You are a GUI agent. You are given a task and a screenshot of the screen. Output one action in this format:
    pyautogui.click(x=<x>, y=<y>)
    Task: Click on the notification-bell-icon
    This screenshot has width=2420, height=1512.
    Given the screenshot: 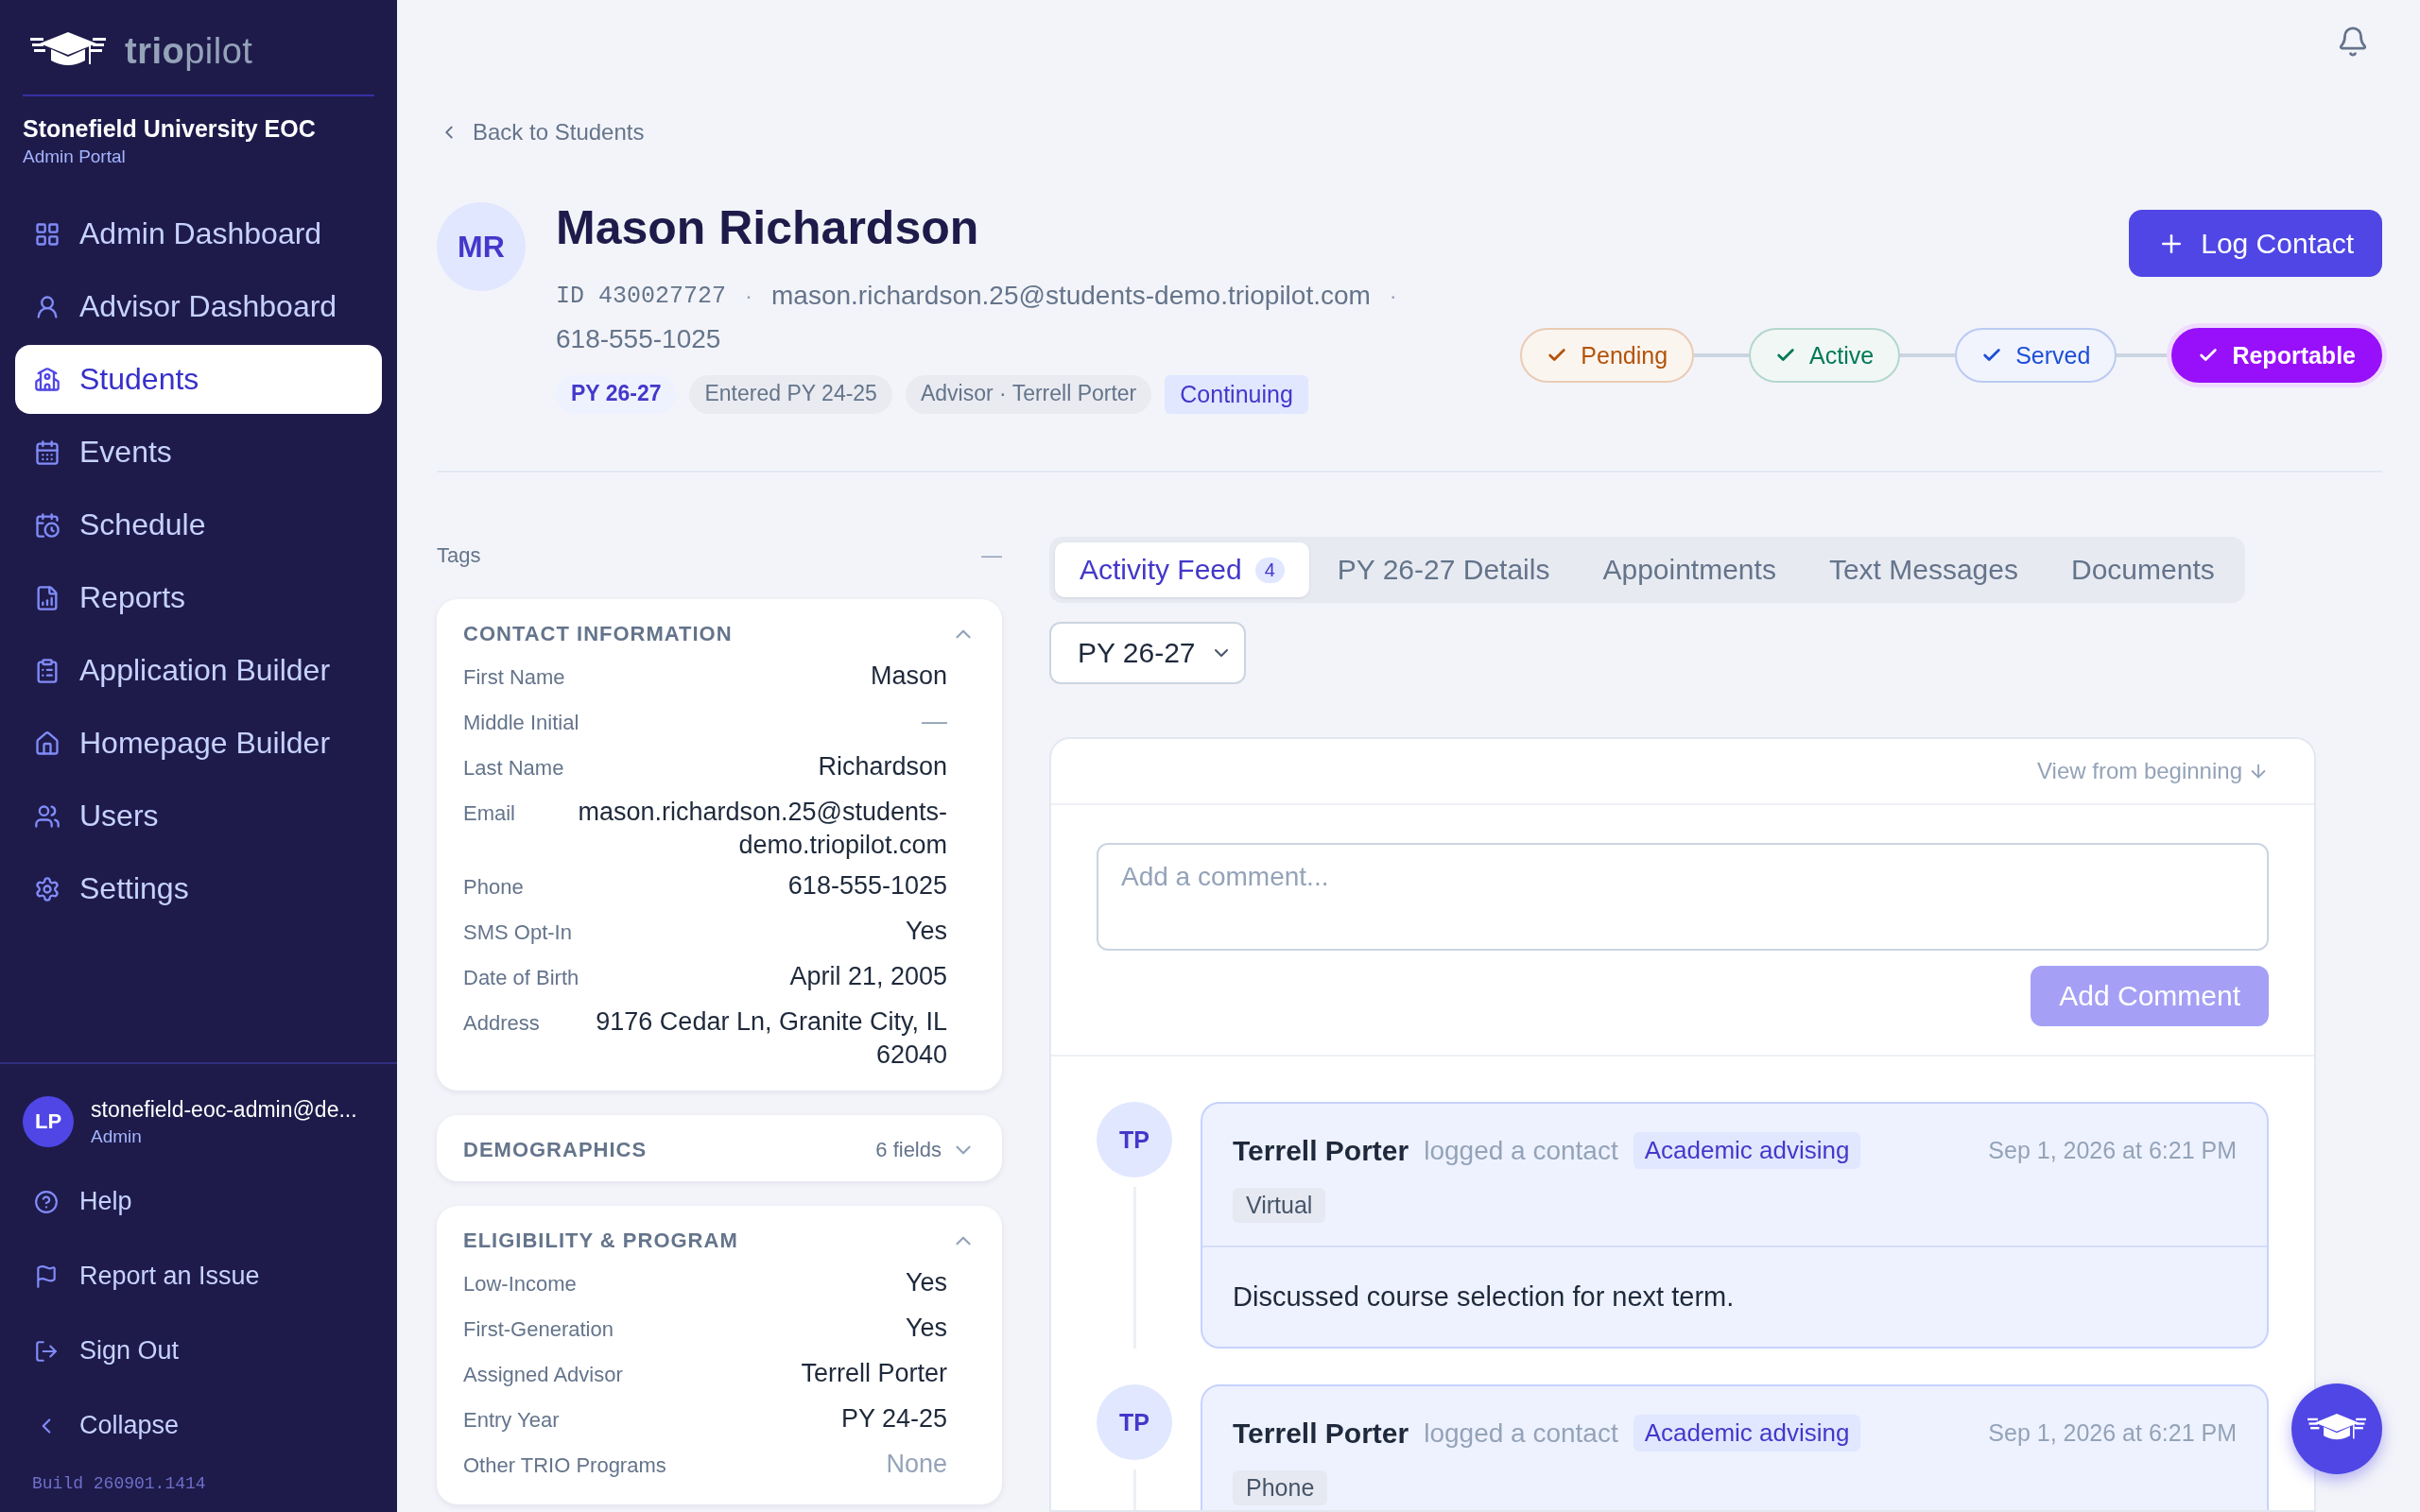 What is the action you would take?
    pyautogui.click(x=2353, y=42)
    